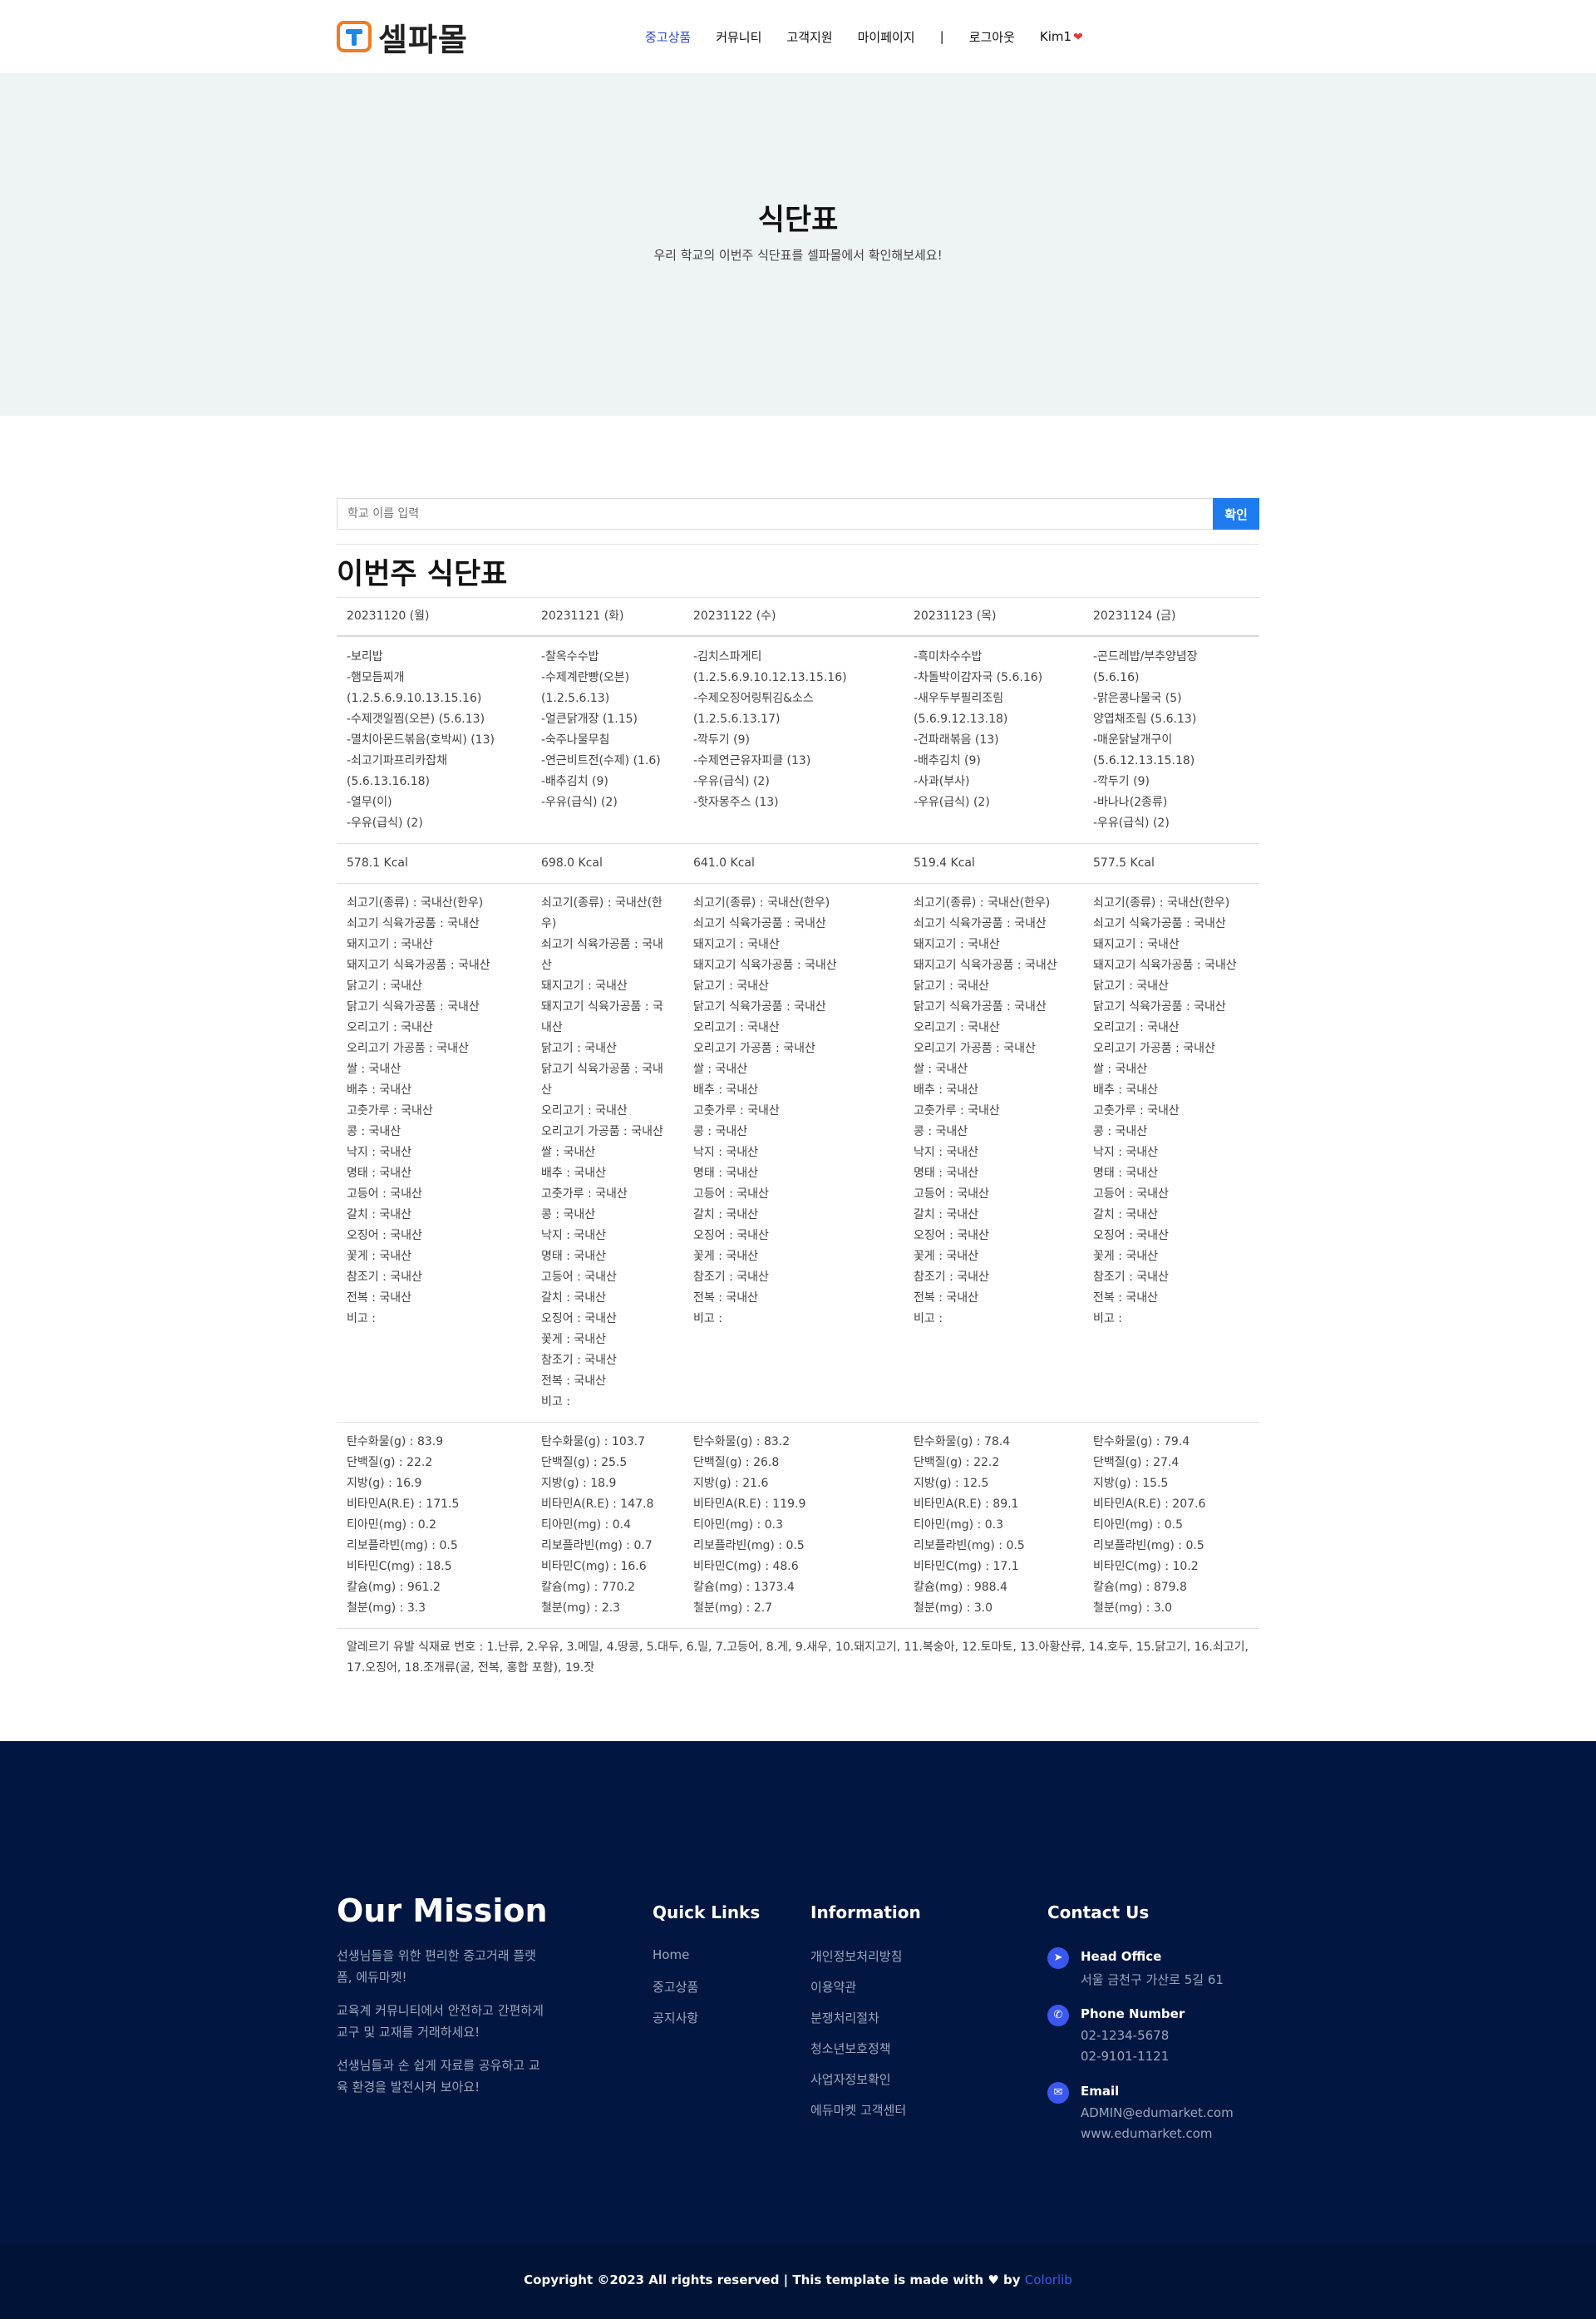 The height and width of the screenshot is (2319, 1596). What do you see at coordinates (951, 986) in the screenshot?
I see `cell-line: 닭고기 : 국내산` at bounding box center [951, 986].